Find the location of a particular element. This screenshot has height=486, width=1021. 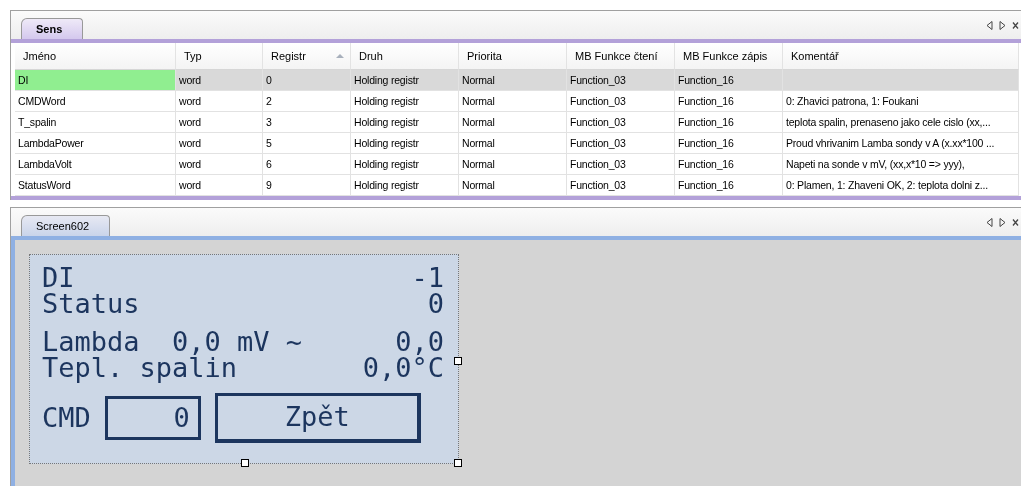

lcd-label: Status is located at coordinates (91, 304).